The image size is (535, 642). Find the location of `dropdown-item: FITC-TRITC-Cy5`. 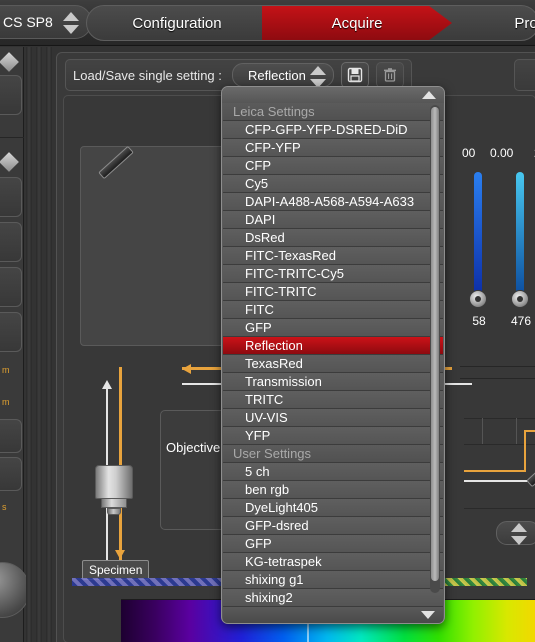

dropdown-item: FITC-TRITC-Cy5 is located at coordinates (333, 274).